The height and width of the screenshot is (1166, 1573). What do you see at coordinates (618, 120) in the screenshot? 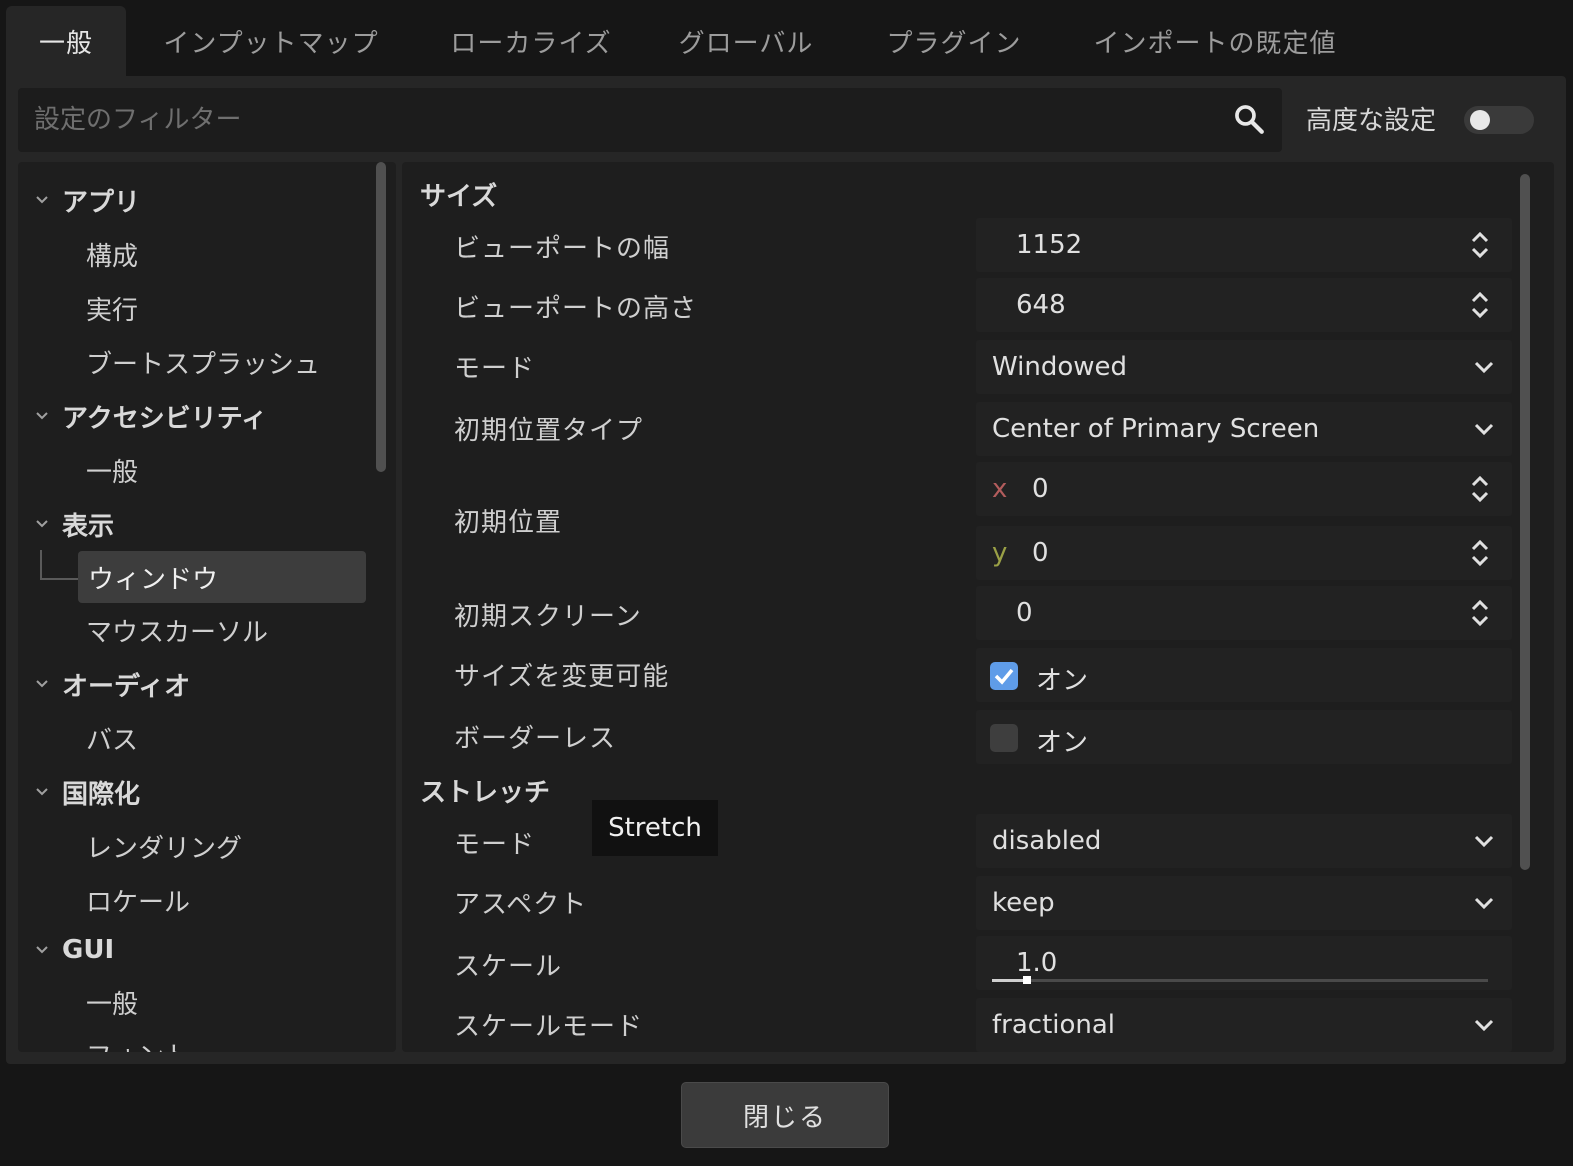
I see `filter-input` at bounding box center [618, 120].